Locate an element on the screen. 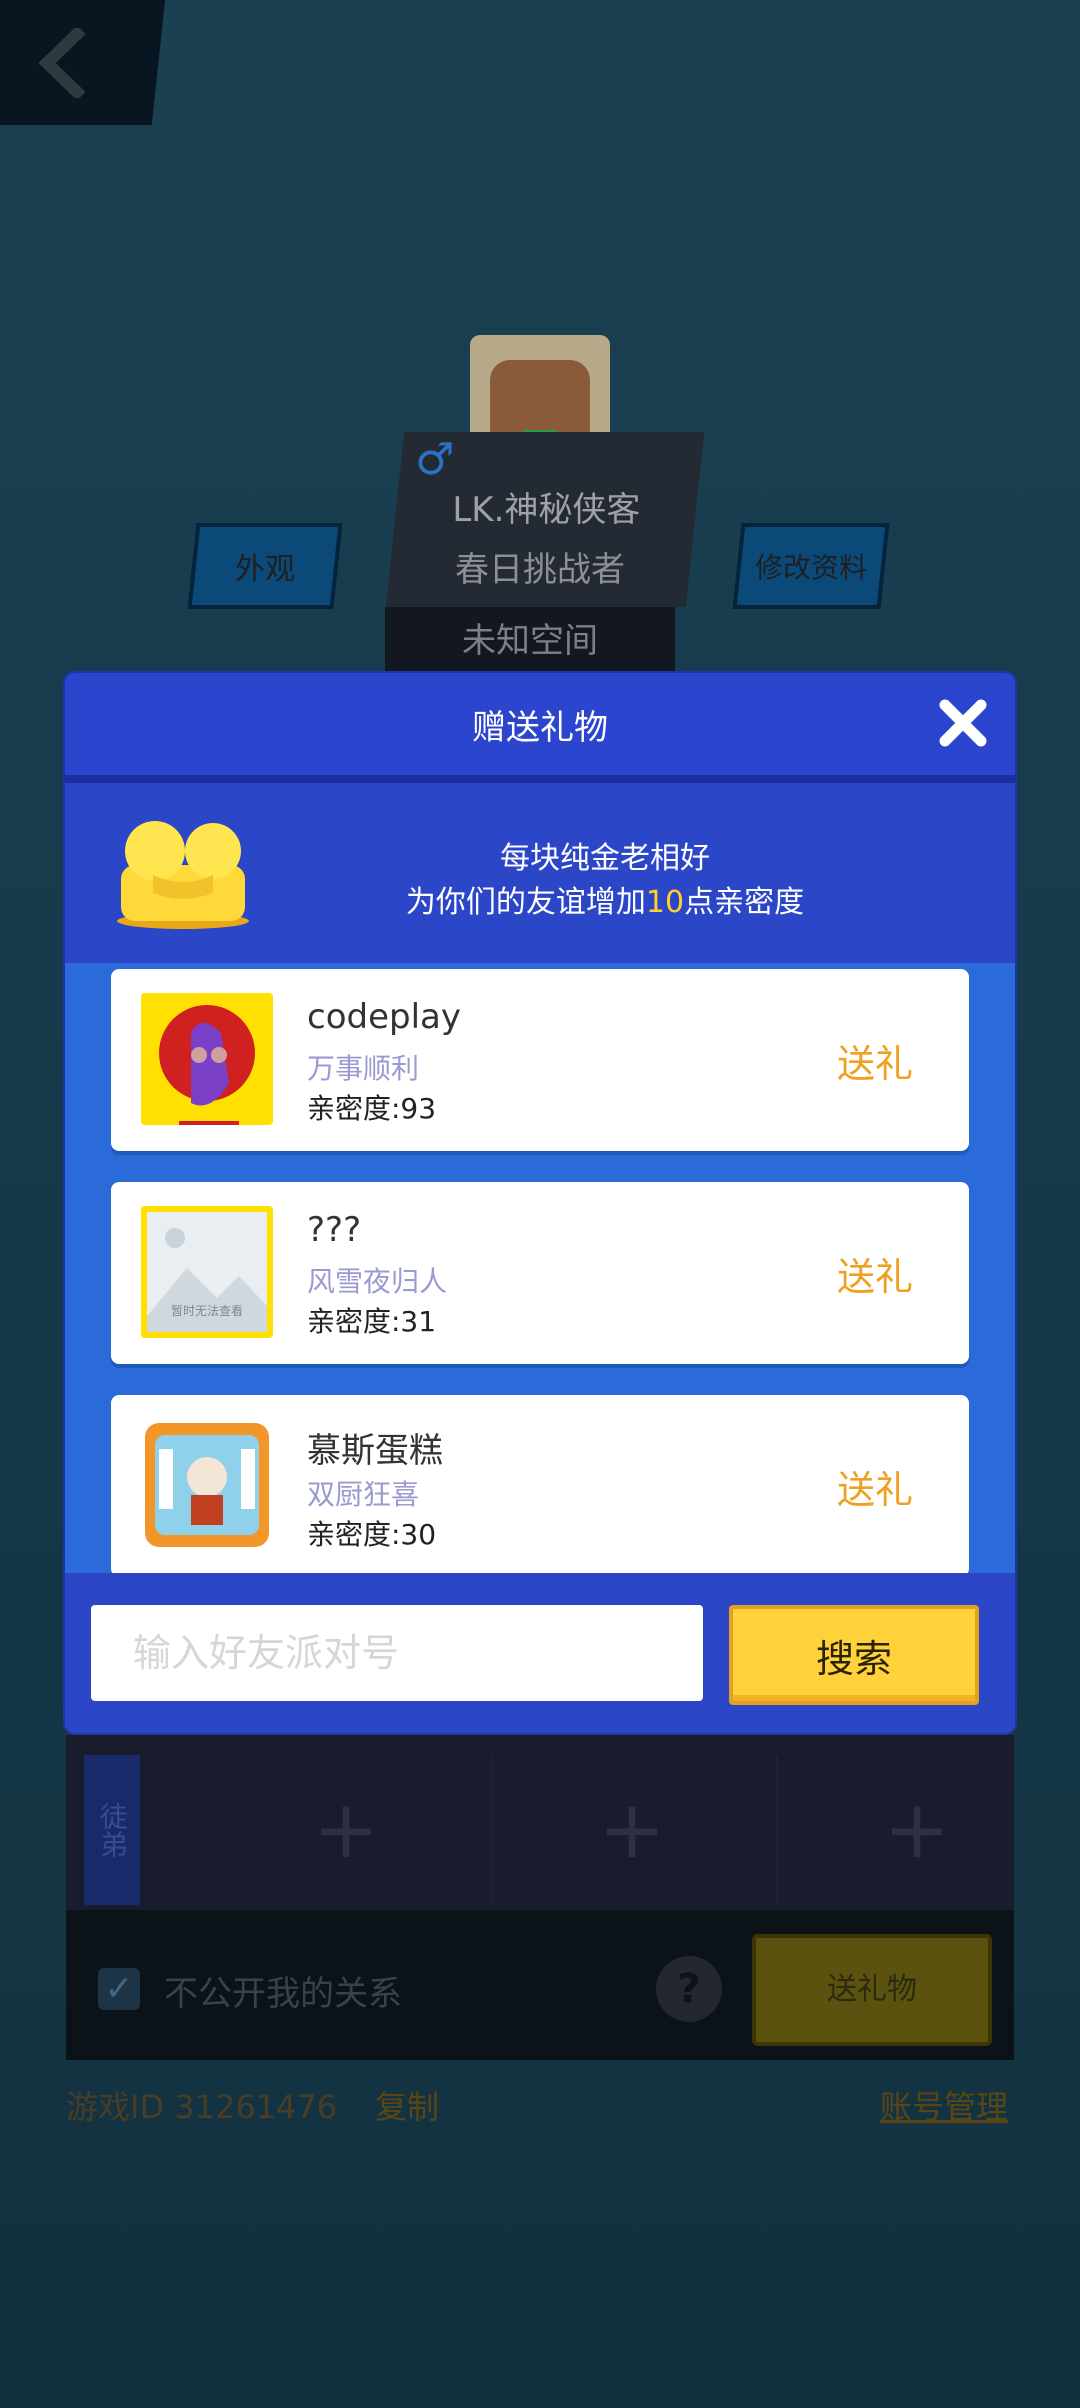 The width and height of the screenshot is (1080, 2408). male-icon: ♂ is located at coordinates (435, 459).